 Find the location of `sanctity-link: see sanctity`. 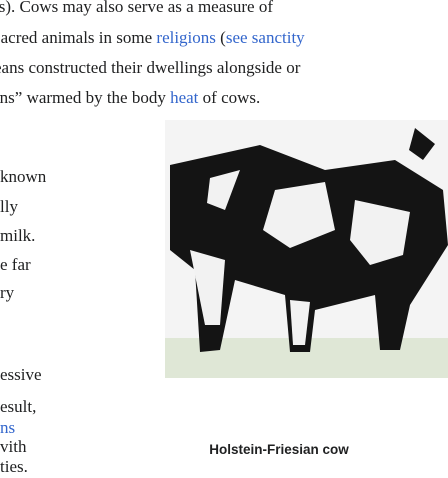

sanctity-link: see sanctity is located at coordinates (265, 37).